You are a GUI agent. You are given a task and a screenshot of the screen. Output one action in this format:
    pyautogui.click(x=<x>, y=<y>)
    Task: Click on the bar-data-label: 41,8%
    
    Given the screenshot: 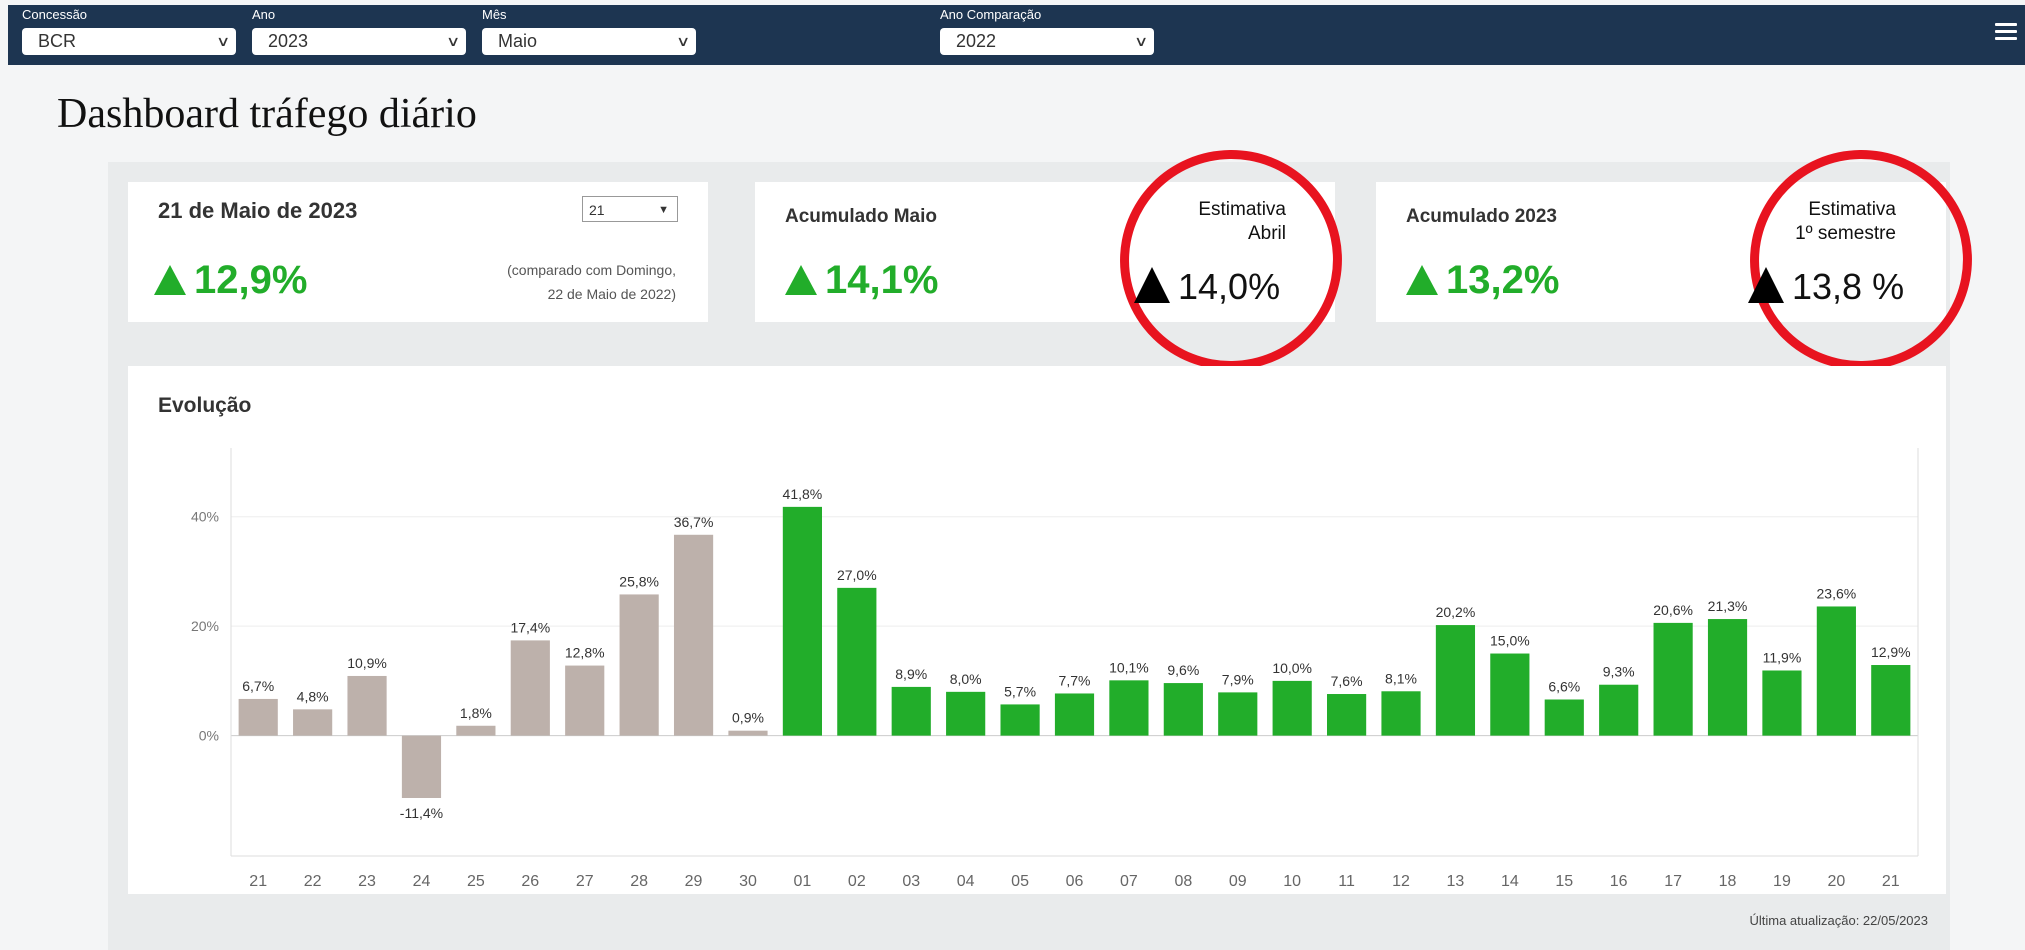 What is the action you would take?
    pyautogui.click(x=803, y=494)
    